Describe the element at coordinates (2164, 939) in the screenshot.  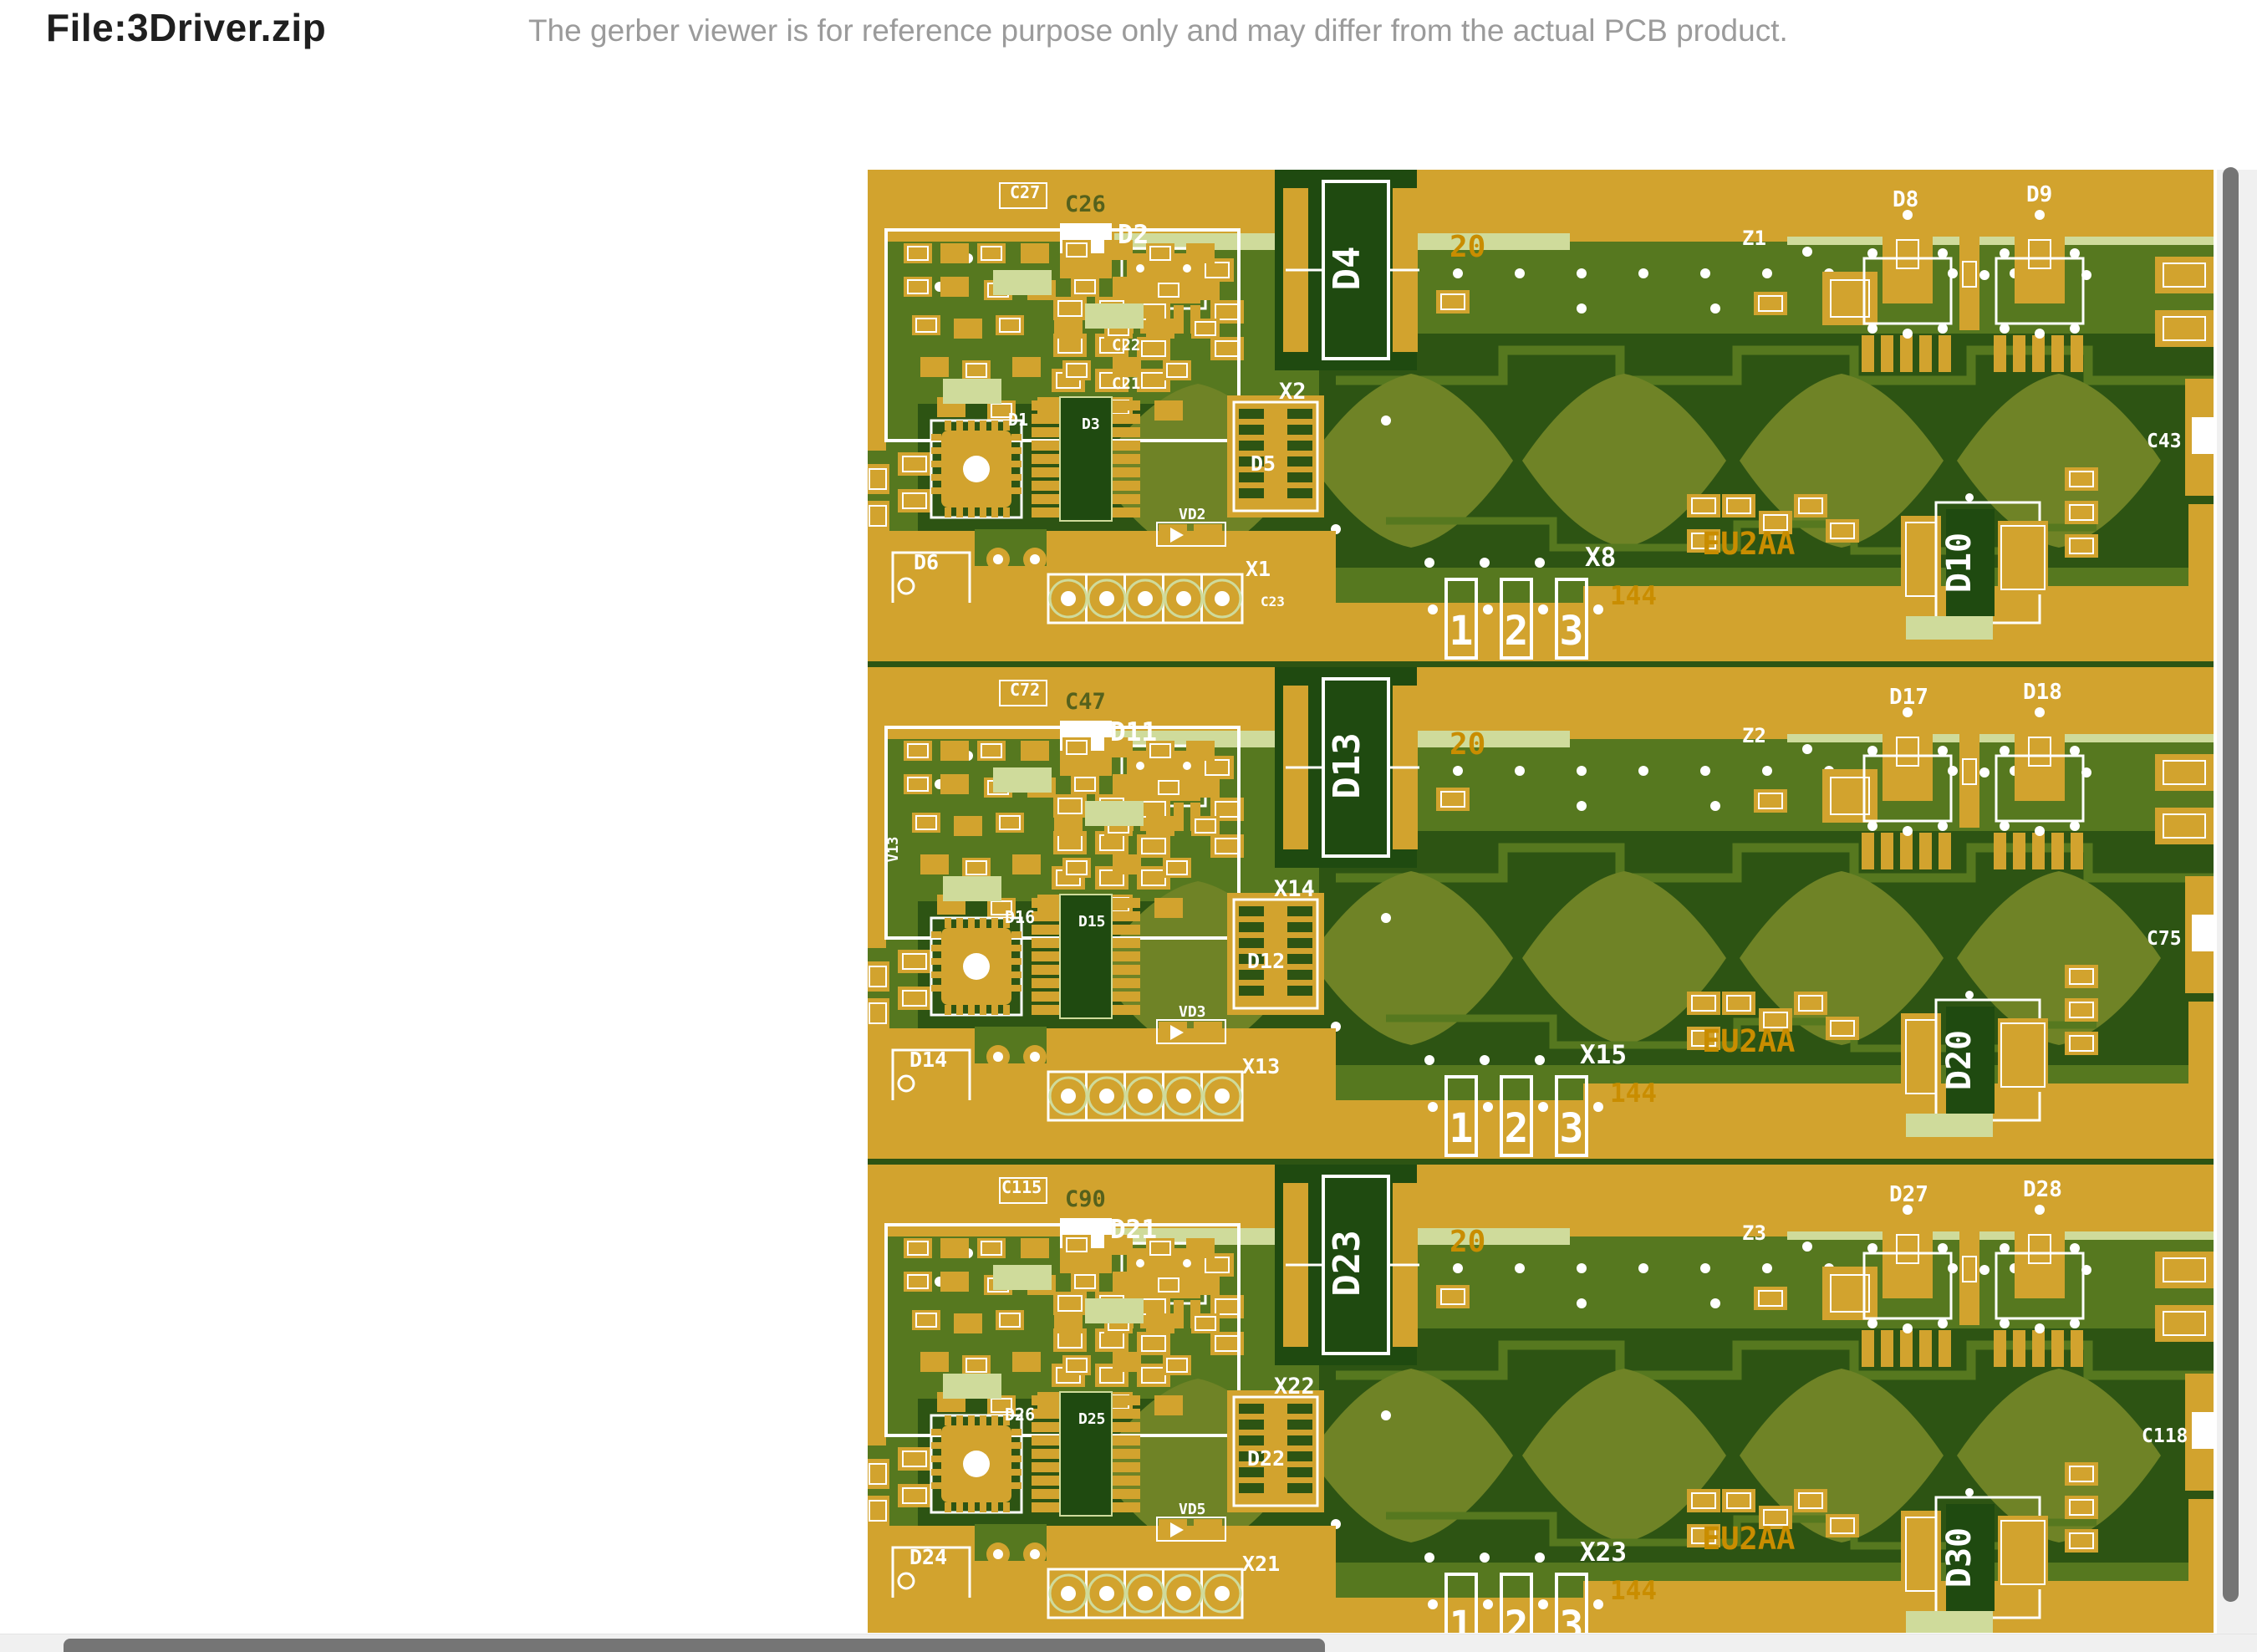
I see `silkscreen-label: C75` at that location.